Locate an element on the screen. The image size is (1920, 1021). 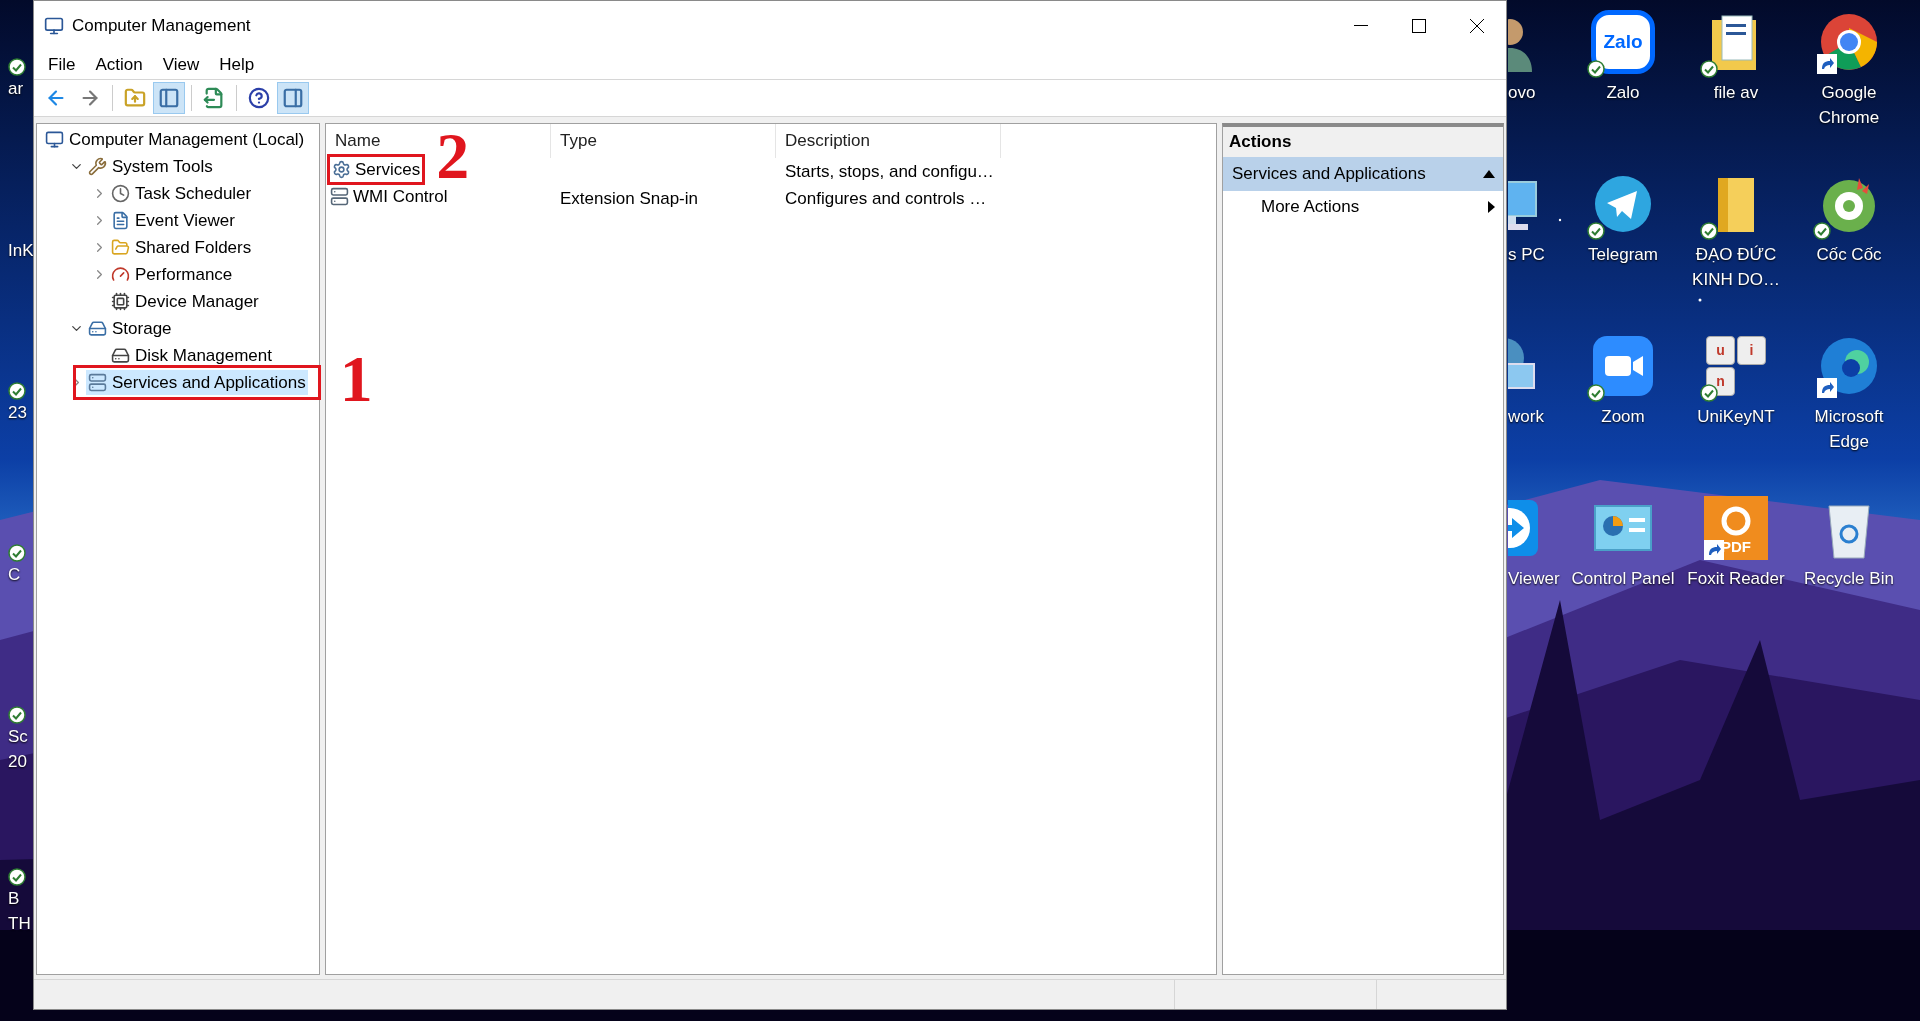
desktop-icon-label: ar is located at coordinates (16, 88).